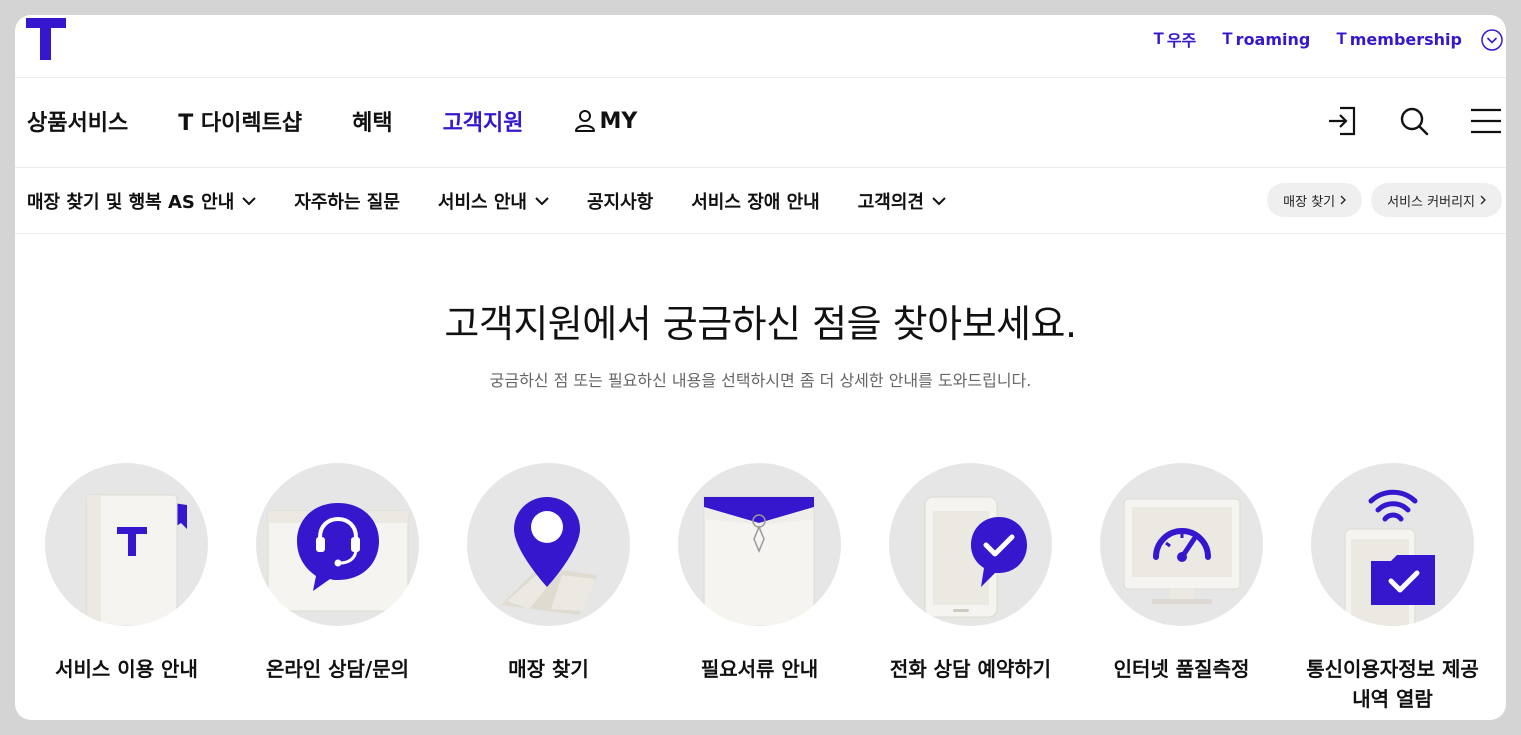  What do you see at coordinates (240, 121) in the screenshot?
I see `gnb-item-direct-shop: T 다이렉트샵` at bounding box center [240, 121].